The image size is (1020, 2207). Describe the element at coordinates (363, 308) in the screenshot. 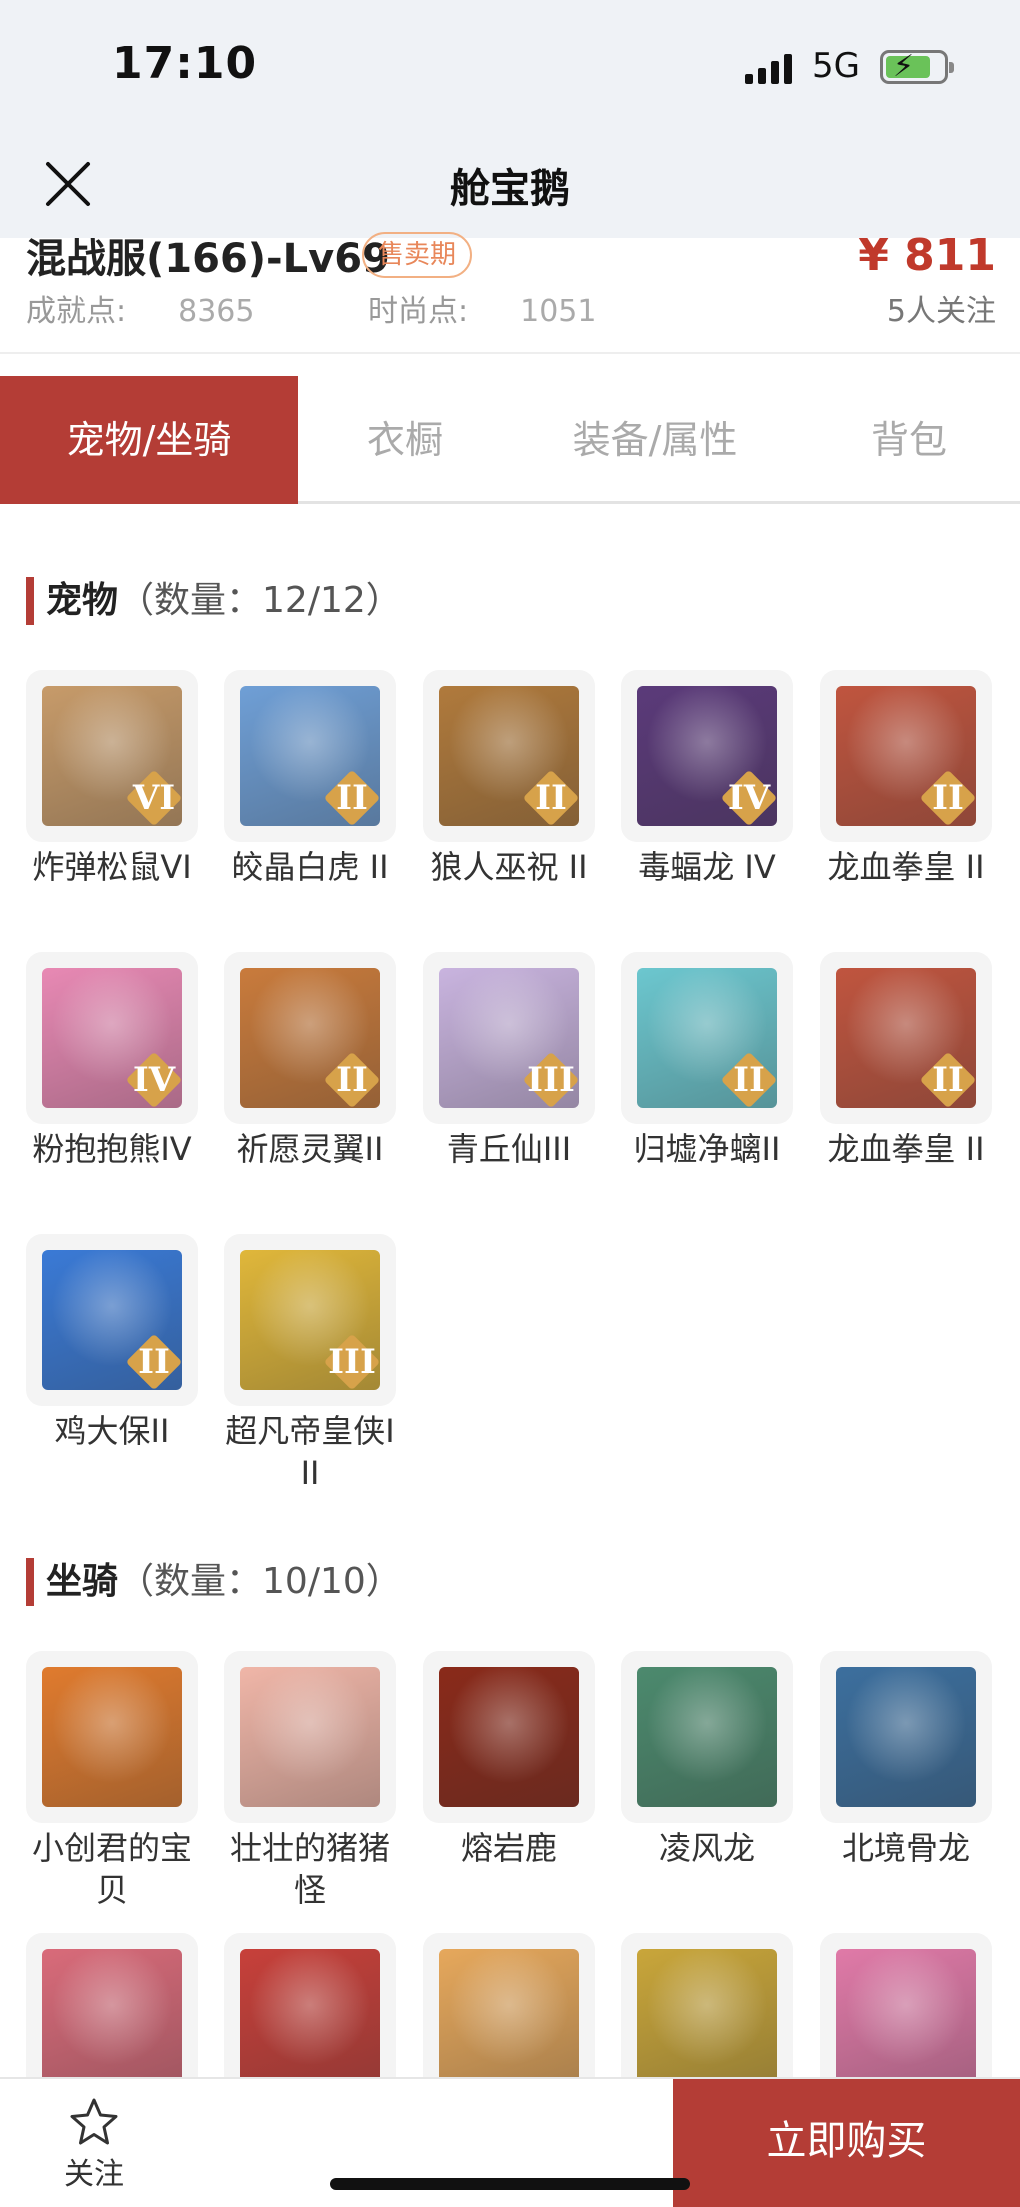

I see `account-stats: 成就点: 8365 时尚点: 1051` at that location.